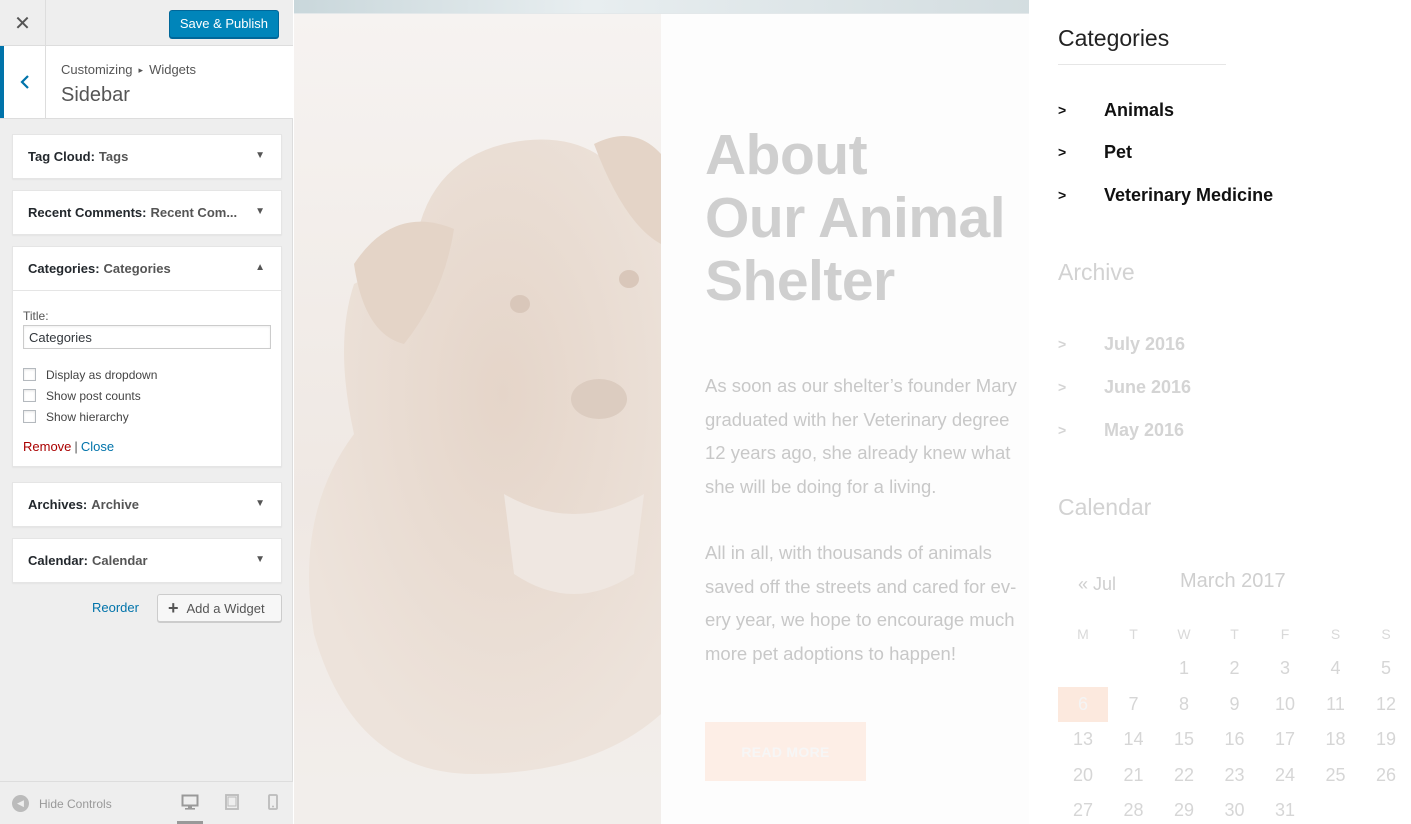 Image resolution: width=1411 pixels, height=824 pixels. What do you see at coordinates (1385, 668) in the screenshot?
I see `calendar-day: 5` at bounding box center [1385, 668].